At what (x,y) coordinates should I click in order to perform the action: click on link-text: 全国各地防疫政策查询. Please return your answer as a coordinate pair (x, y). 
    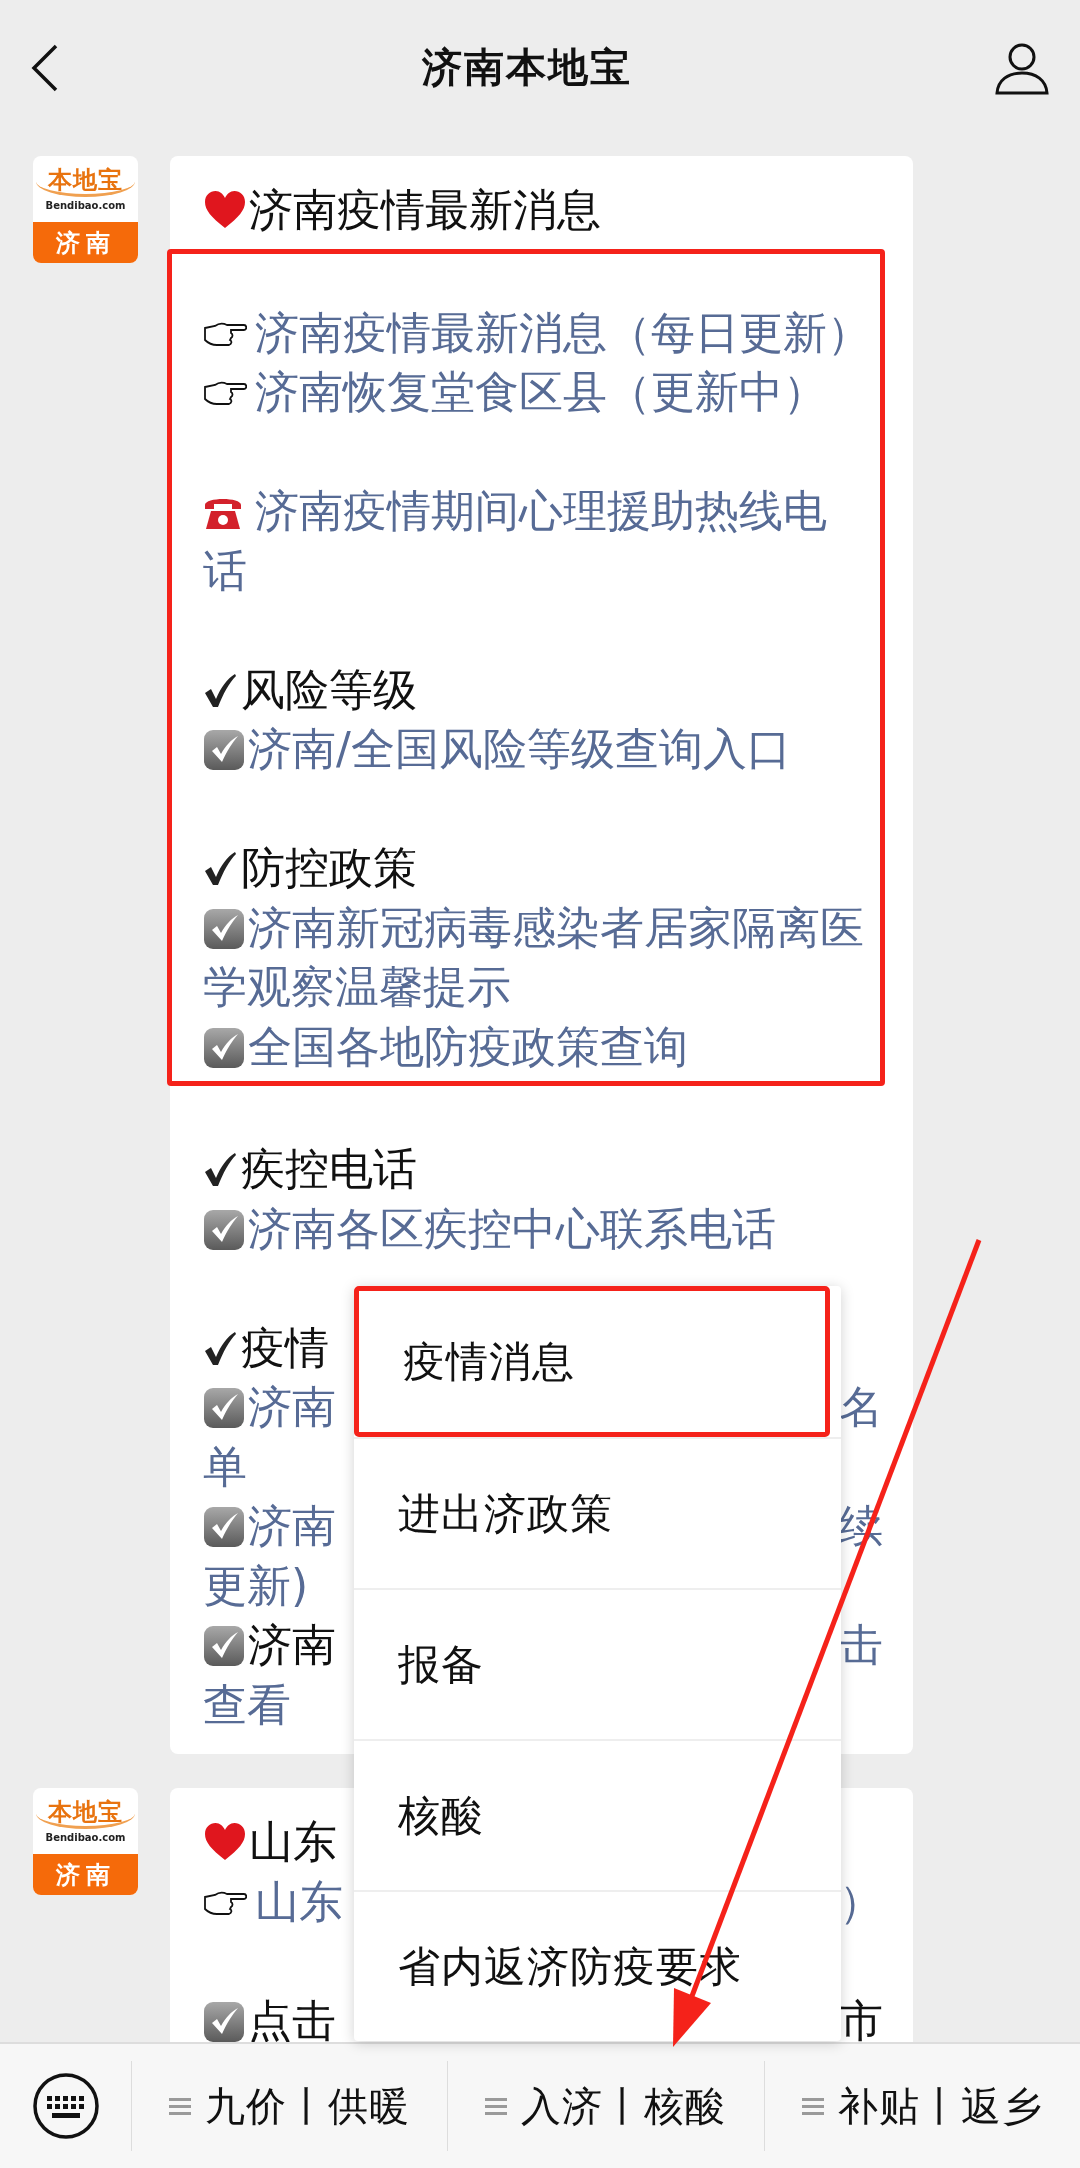
    Looking at the image, I should click on (468, 1046).